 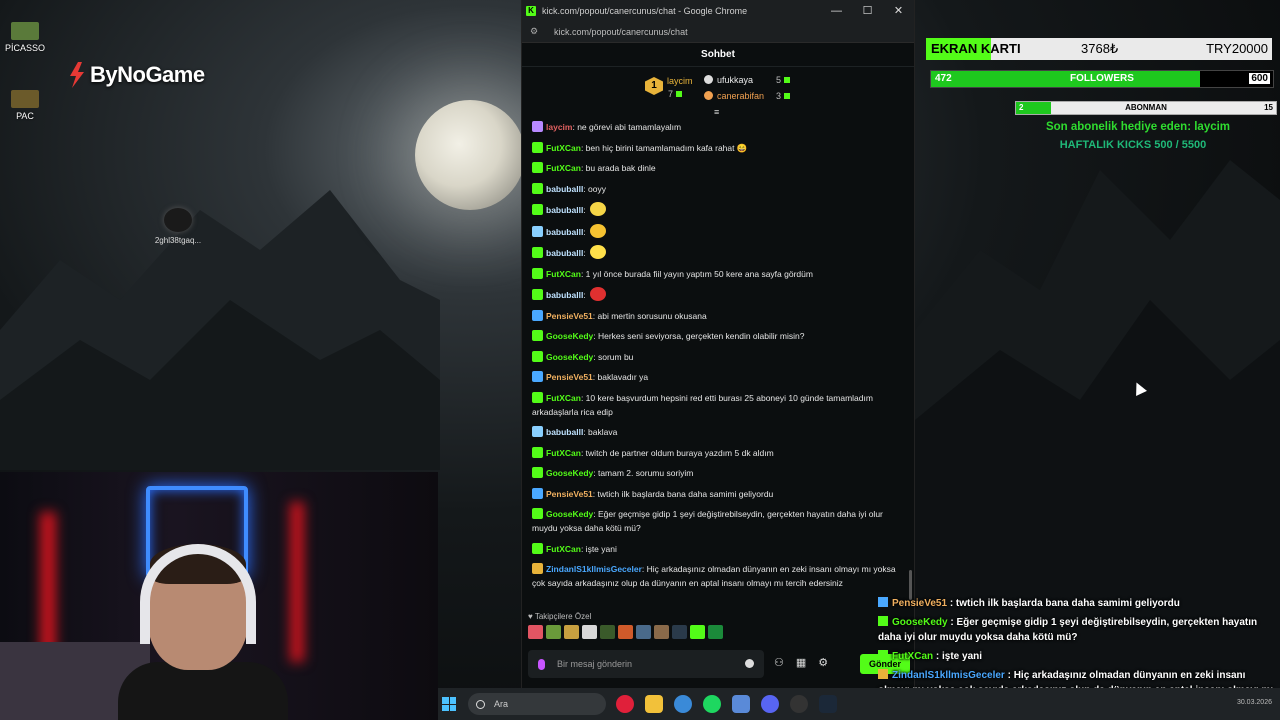 I want to click on app-icon, so click(x=741, y=704).